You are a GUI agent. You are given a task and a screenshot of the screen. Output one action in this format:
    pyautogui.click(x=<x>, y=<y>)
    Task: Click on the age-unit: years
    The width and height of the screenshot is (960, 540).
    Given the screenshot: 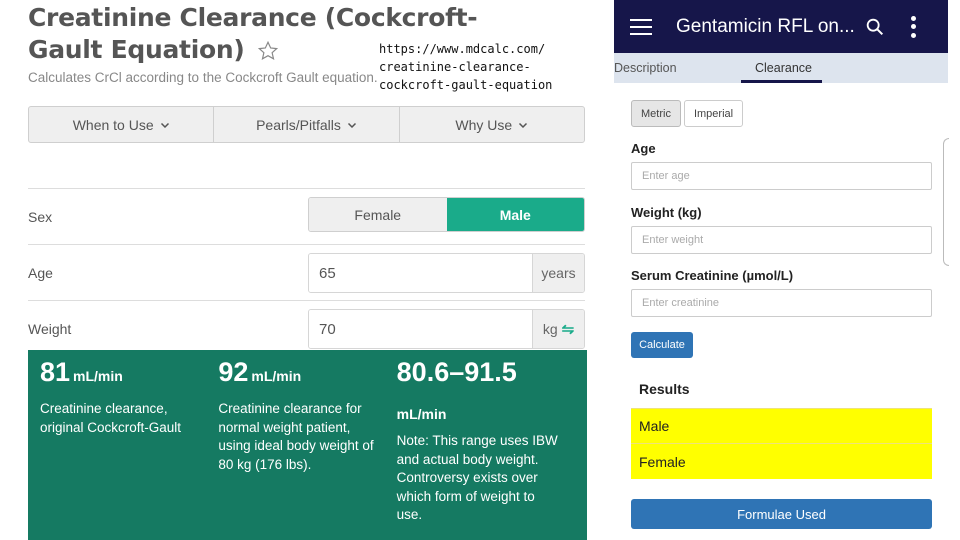 What is the action you would take?
    pyautogui.click(x=558, y=273)
    